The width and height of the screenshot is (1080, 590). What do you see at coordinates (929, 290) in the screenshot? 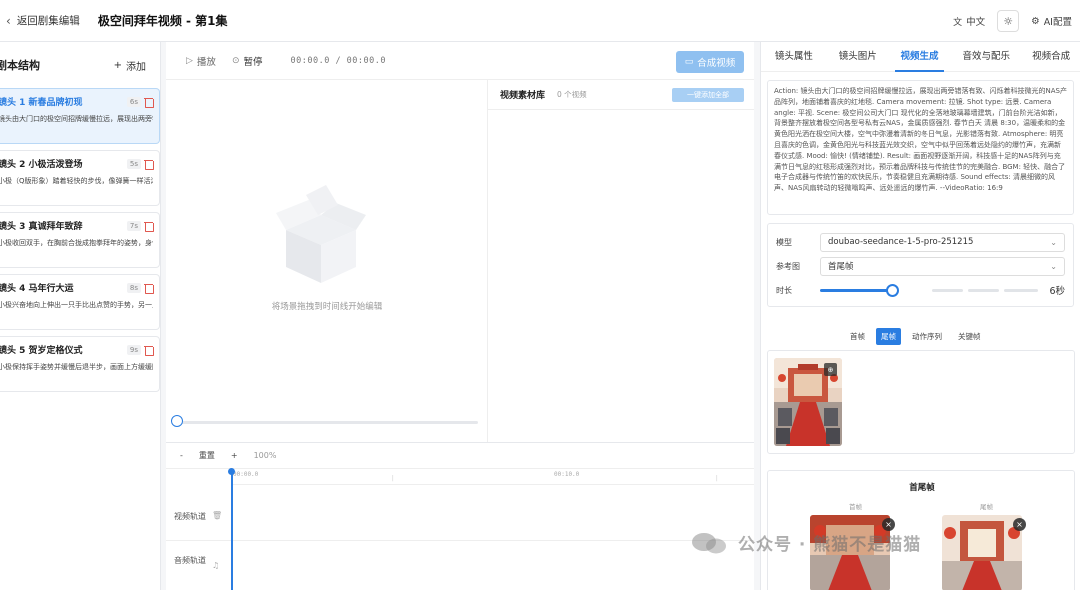
I see `duration-slider` at bounding box center [929, 290].